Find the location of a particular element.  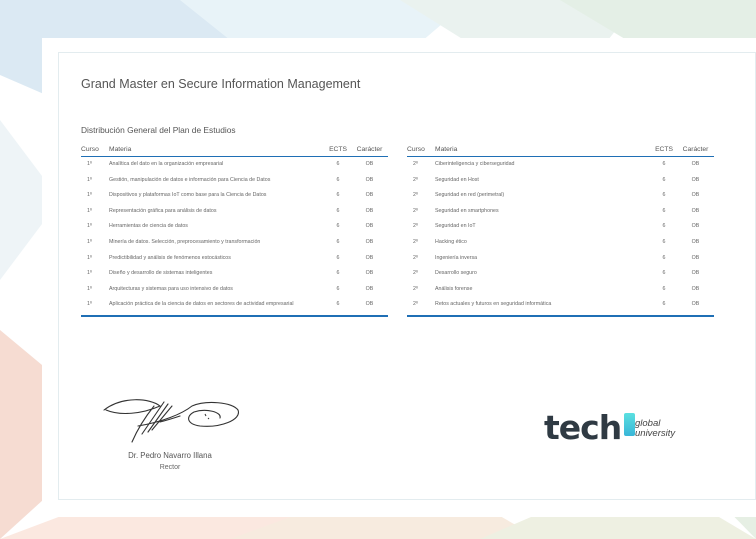

table-row: 2º Ingeniería inversa 6 OB is located at coordinates (560, 259).